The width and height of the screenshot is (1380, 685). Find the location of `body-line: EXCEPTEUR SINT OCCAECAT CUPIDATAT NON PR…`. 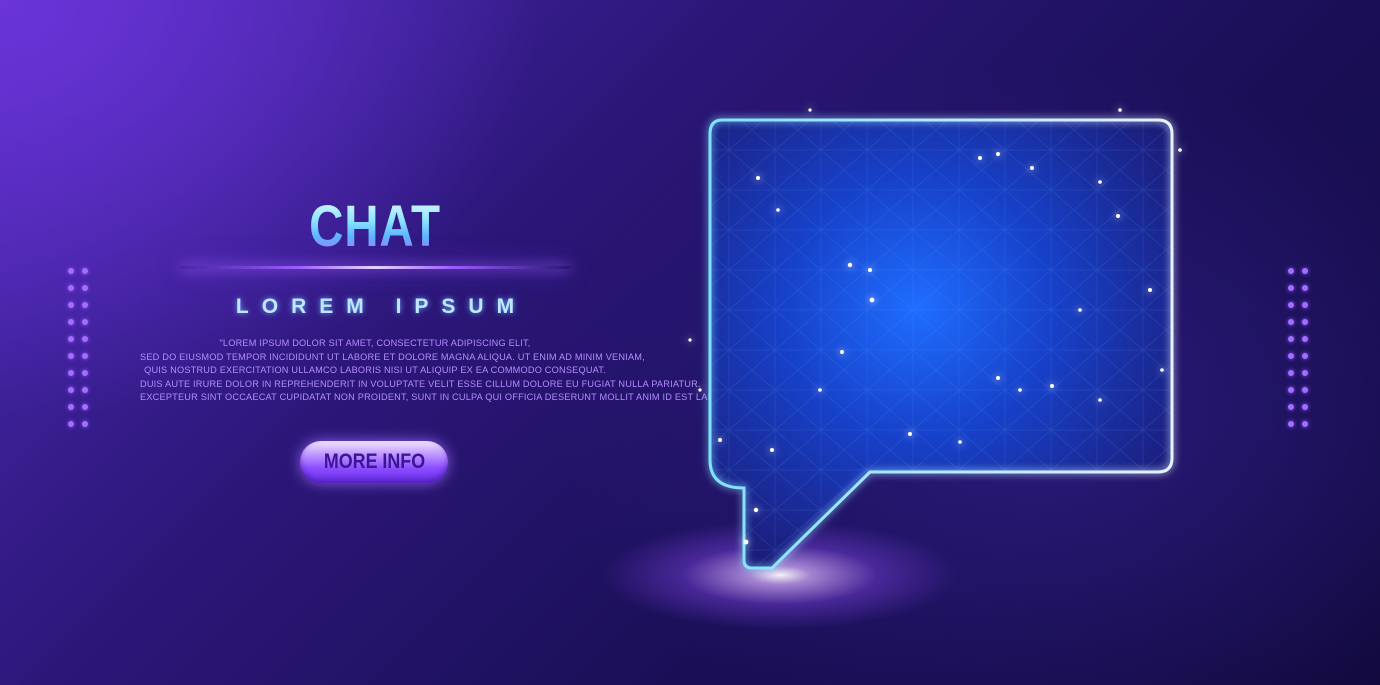

body-line: EXCEPTEUR SINT OCCAECAT CUPIDATAT NON PR… is located at coordinates (444, 397).